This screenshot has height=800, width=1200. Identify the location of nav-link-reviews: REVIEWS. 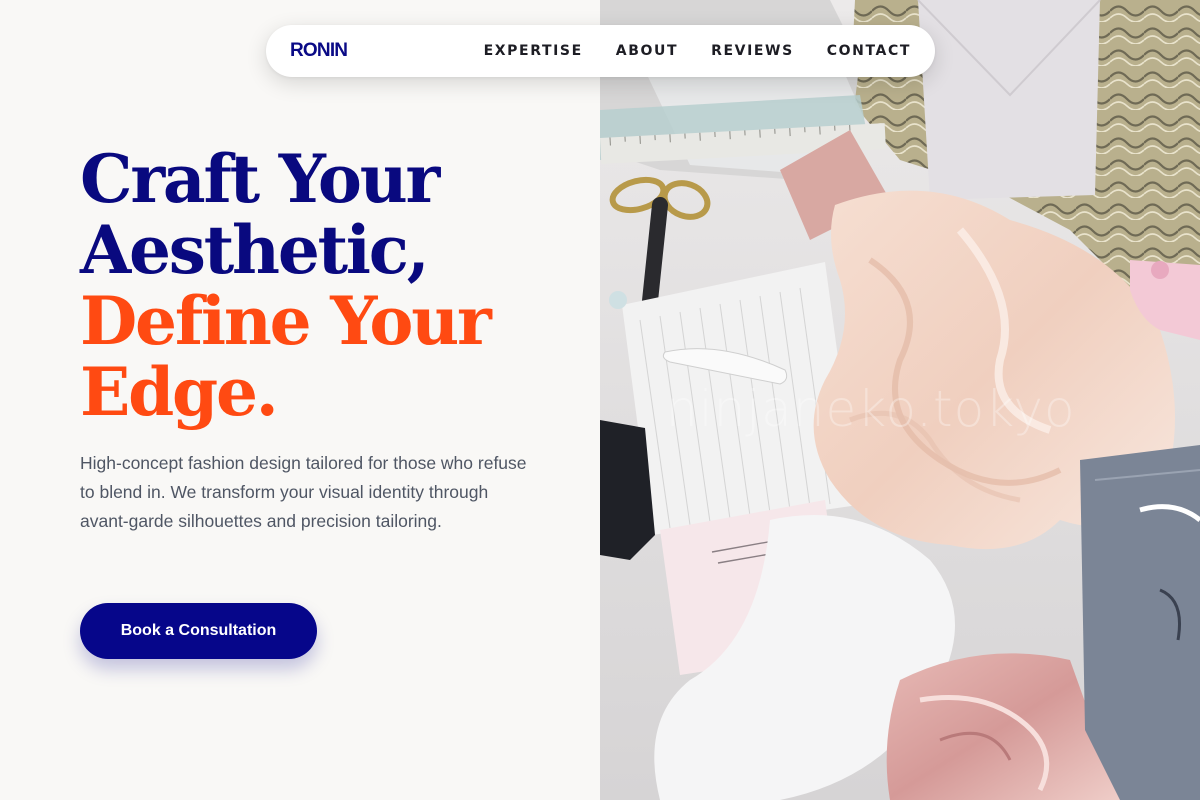
(752, 51).